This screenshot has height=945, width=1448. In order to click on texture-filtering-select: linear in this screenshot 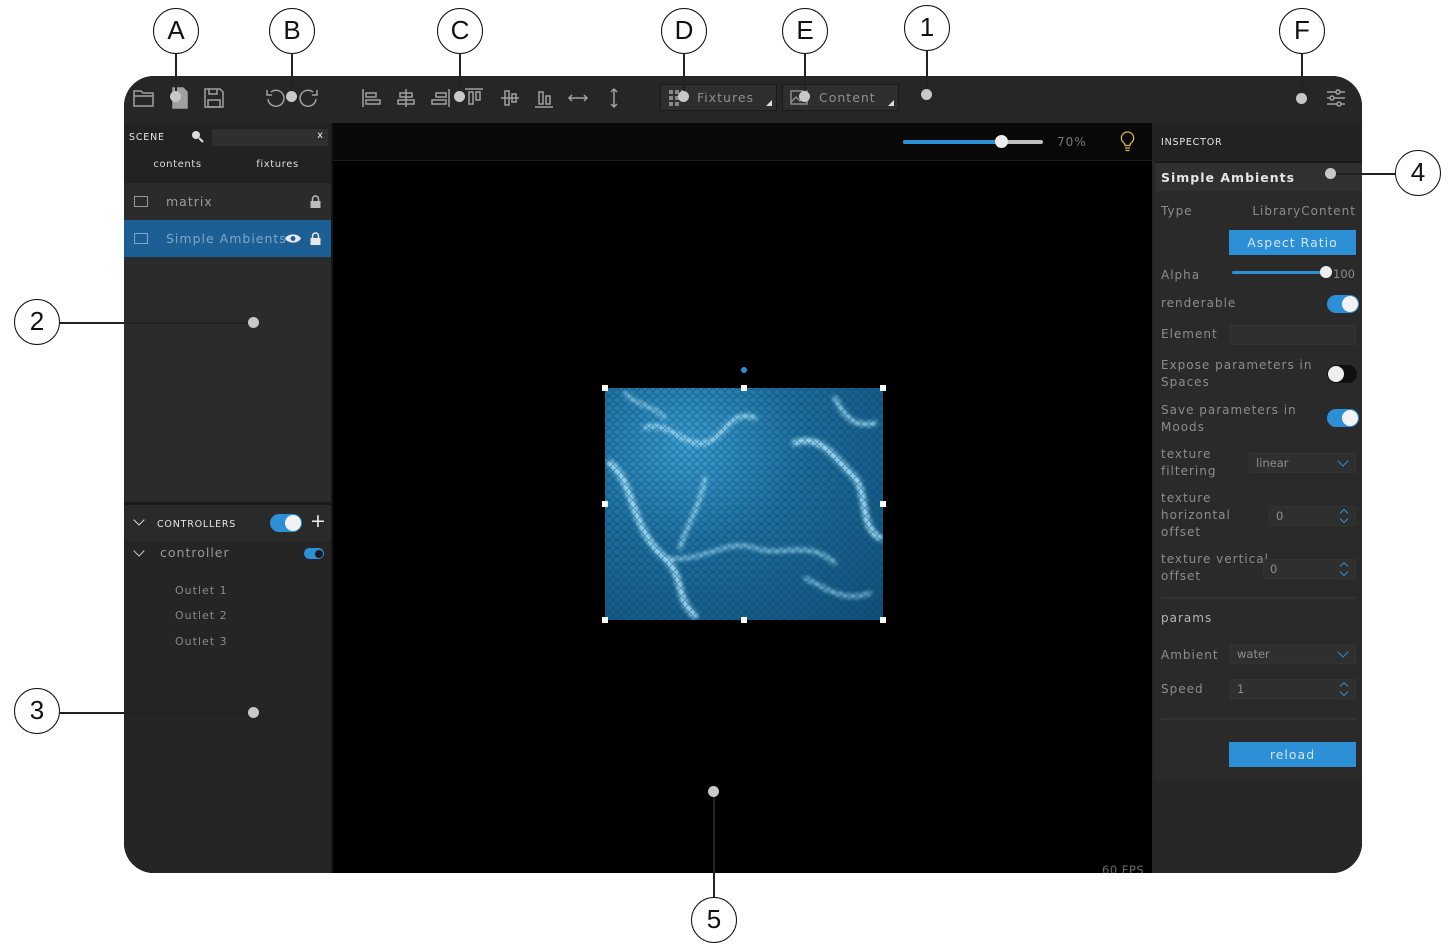, I will do `click(1302, 463)`.